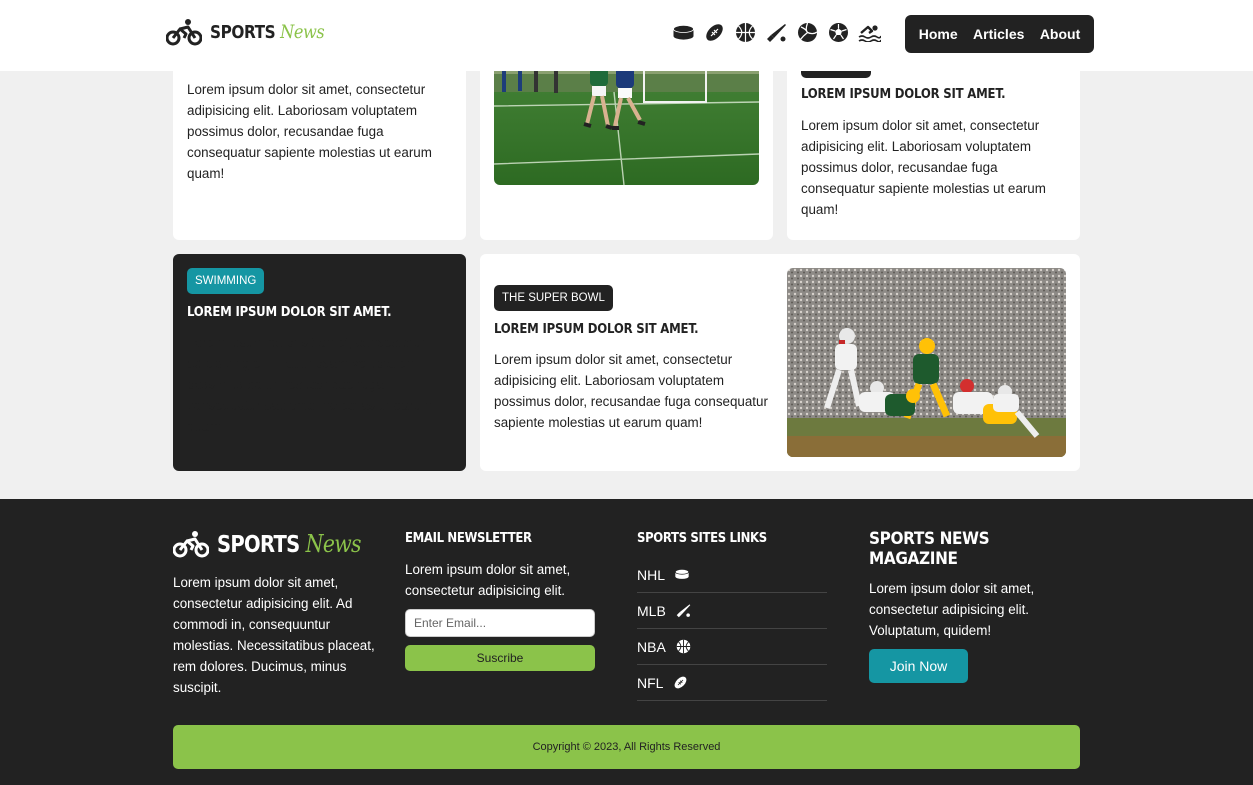 This screenshot has height=785, width=1253. What do you see at coordinates (500, 658) in the screenshot?
I see `subscribe-button: Suscribe` at bounding box center [500, 658].